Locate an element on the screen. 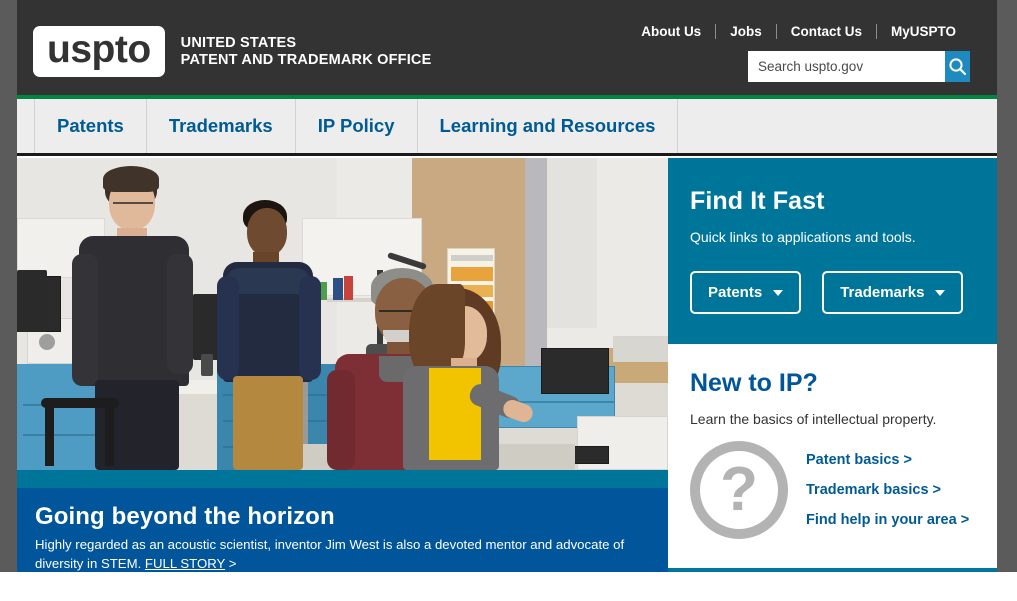 This screenshot has width=1017, height=601. new-to-ip-title: New to IP? is located at coordinates (754, 383).